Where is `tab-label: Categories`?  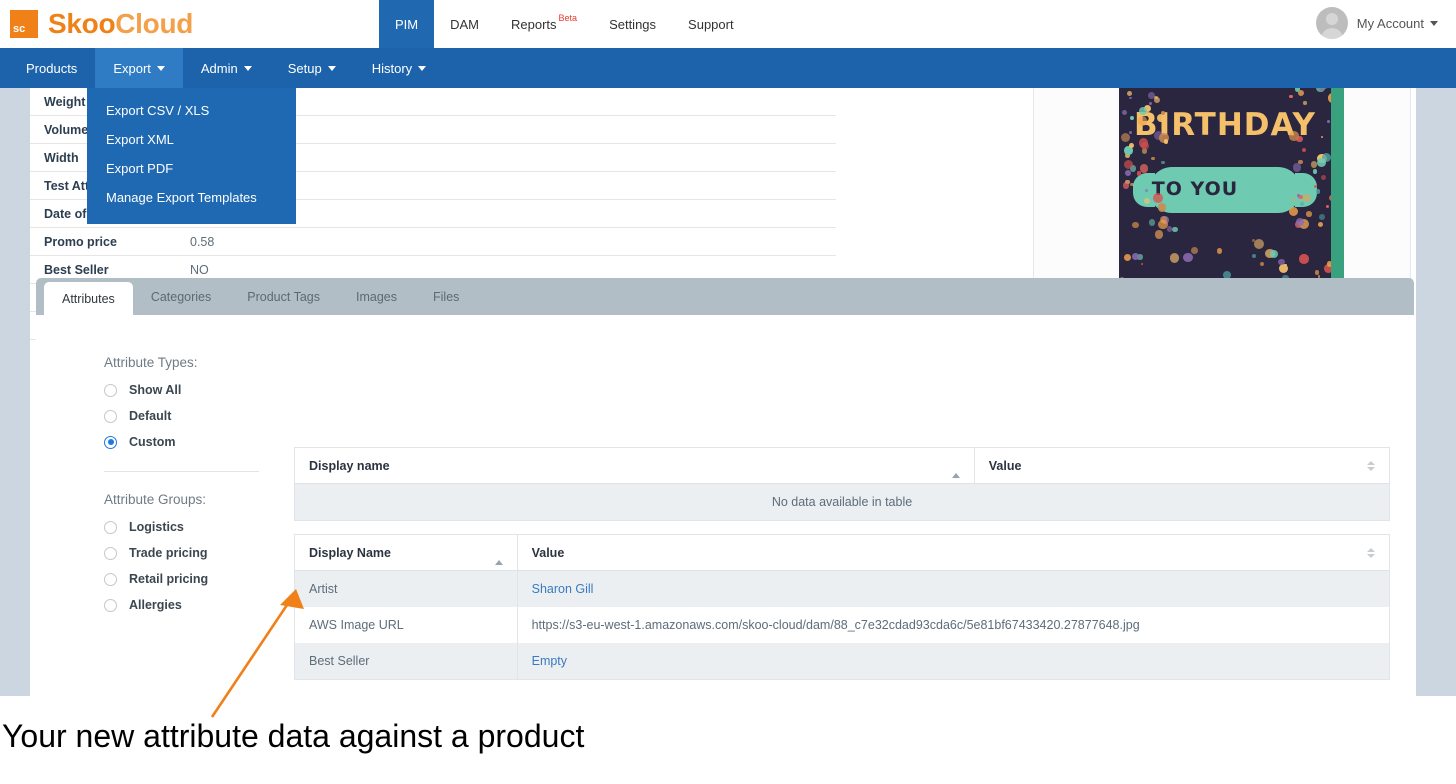 tab-label: Categories is located at coordinates (181, 296).